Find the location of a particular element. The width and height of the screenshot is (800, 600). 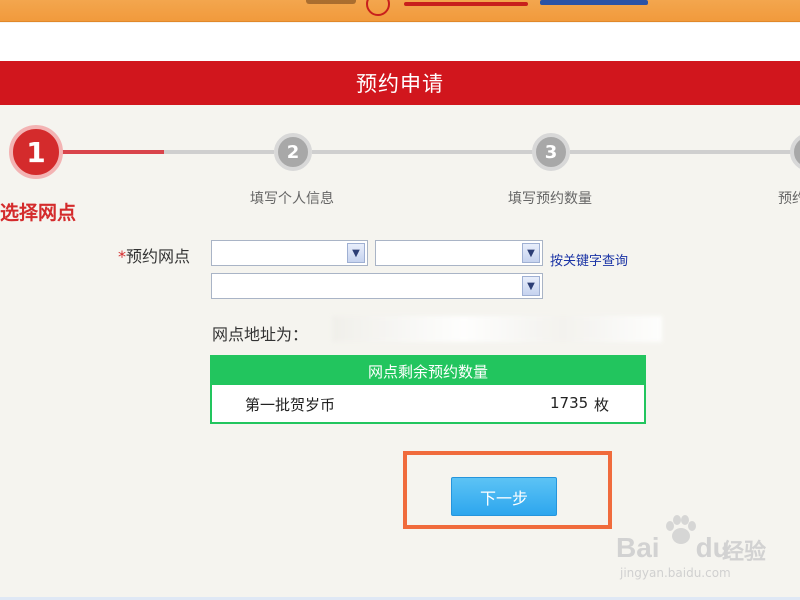

table-row: 第一批贺岁币 1735 枚 is located at coordinates (428, 404).